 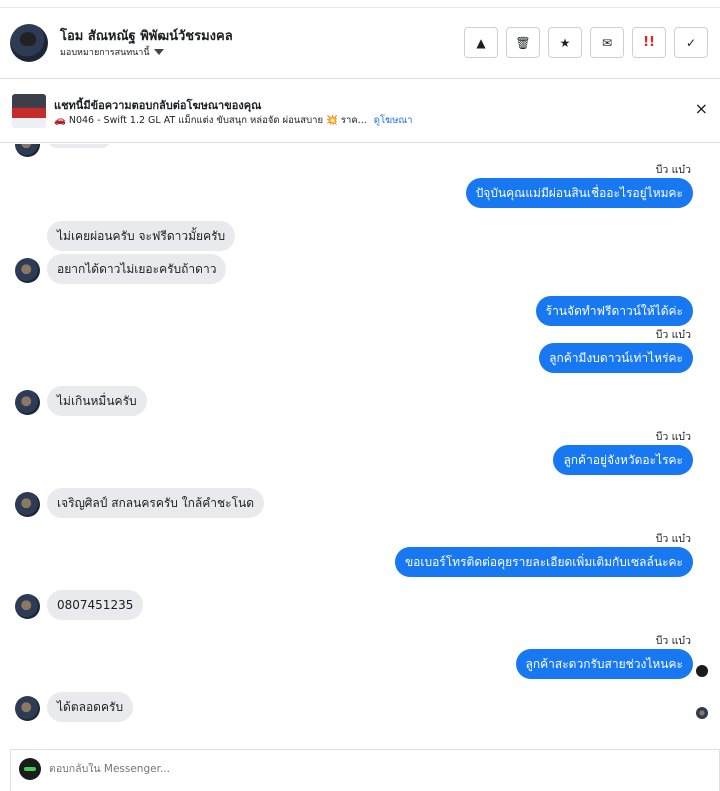 I want to click on caret-down-icon, so click(x=158, y=52).